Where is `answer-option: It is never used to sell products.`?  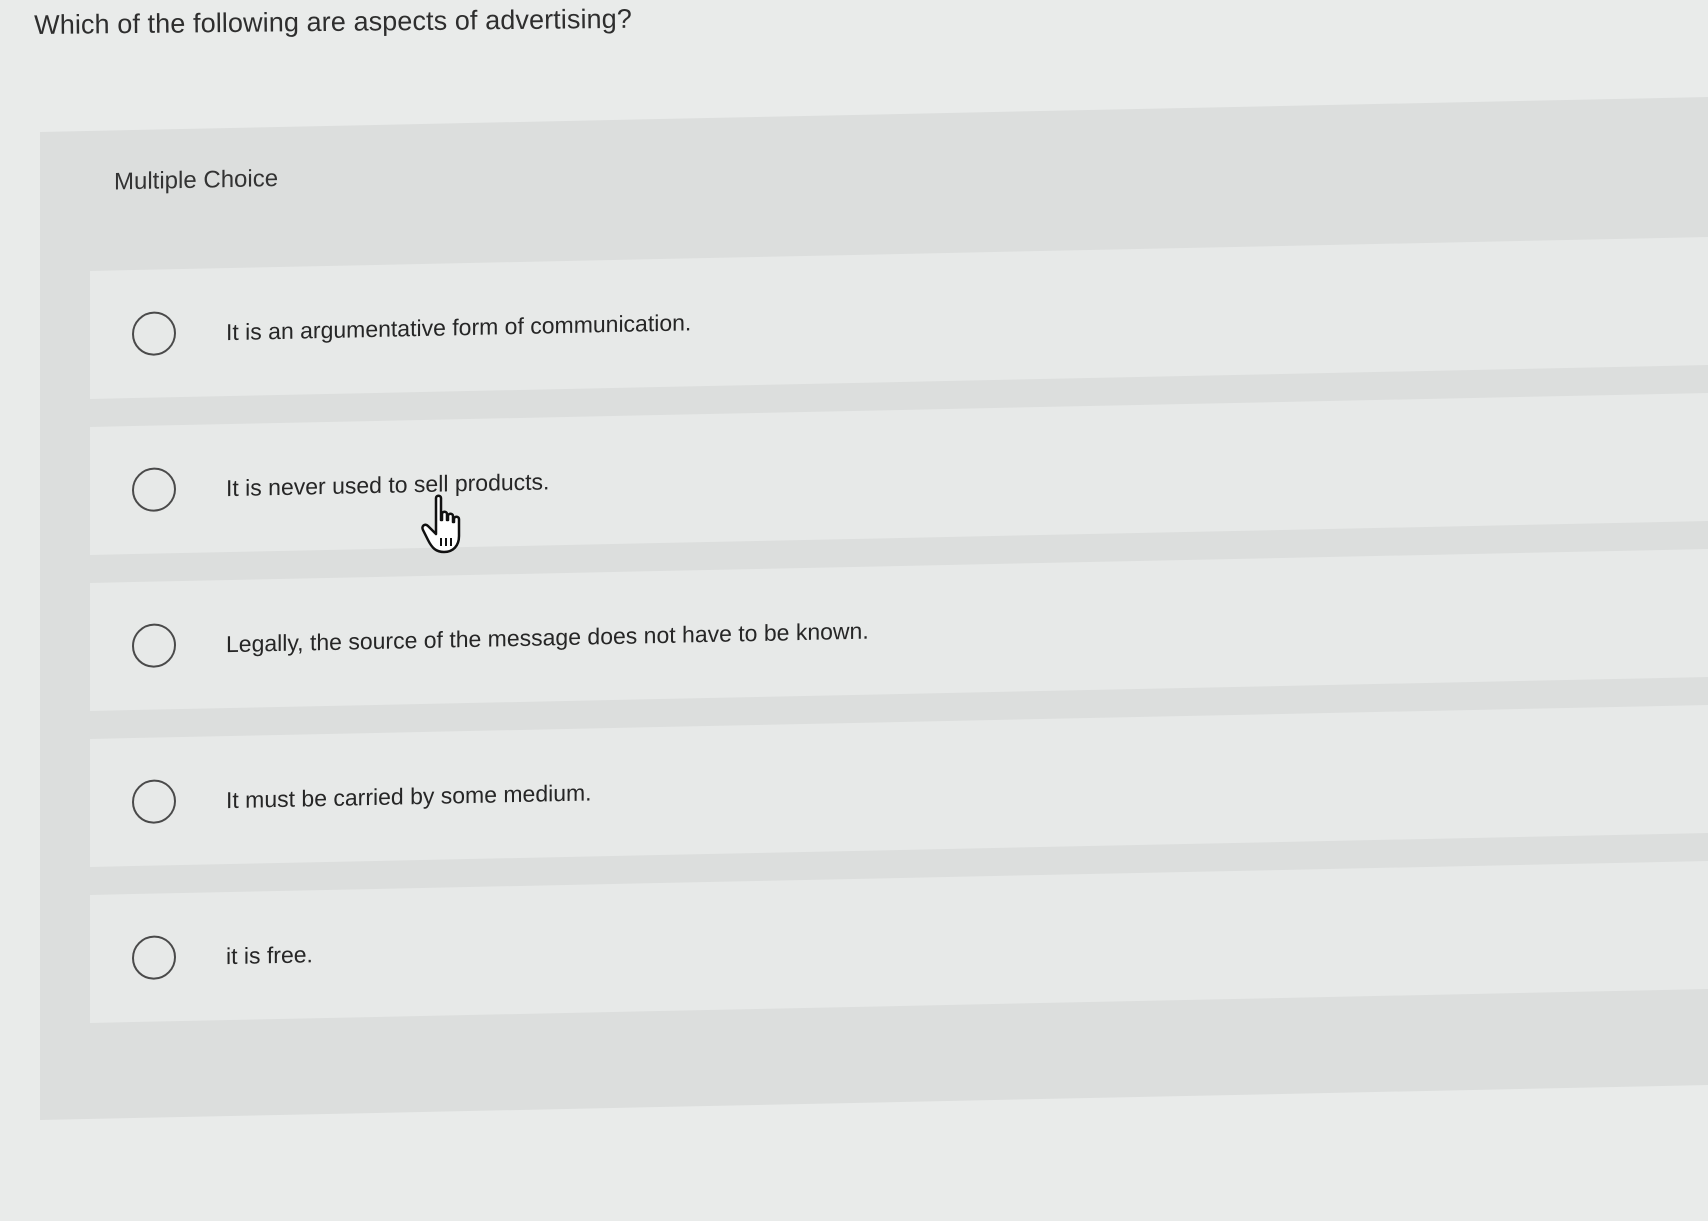
answer-option: It is never used to sell products. is located at coordinates (899, 474).